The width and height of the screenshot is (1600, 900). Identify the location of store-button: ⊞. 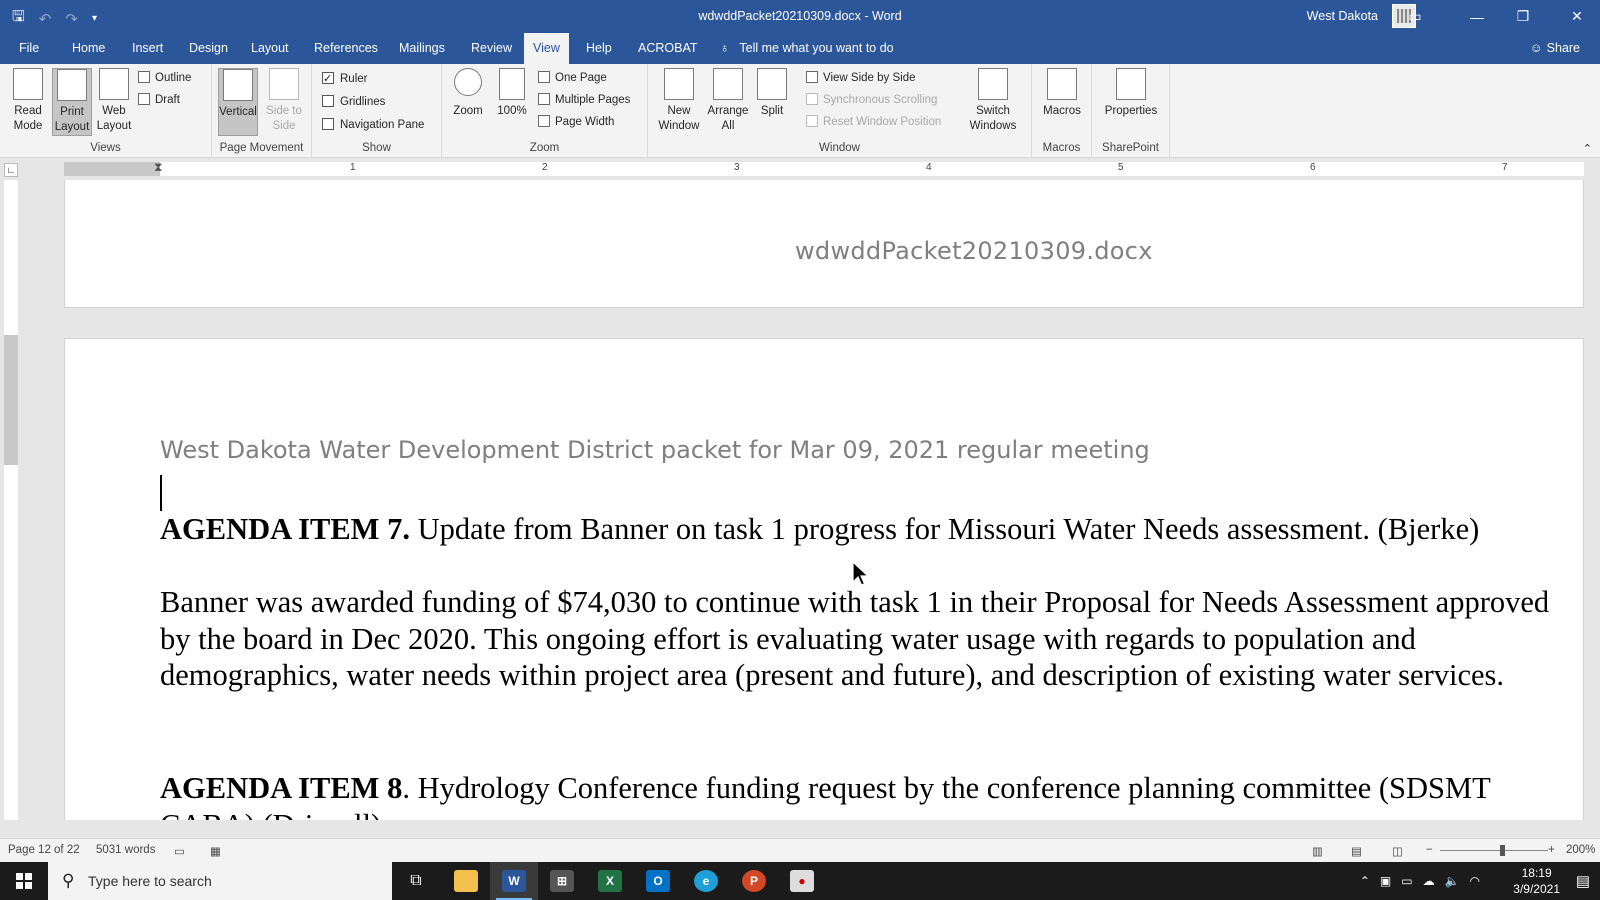
(562, 881).